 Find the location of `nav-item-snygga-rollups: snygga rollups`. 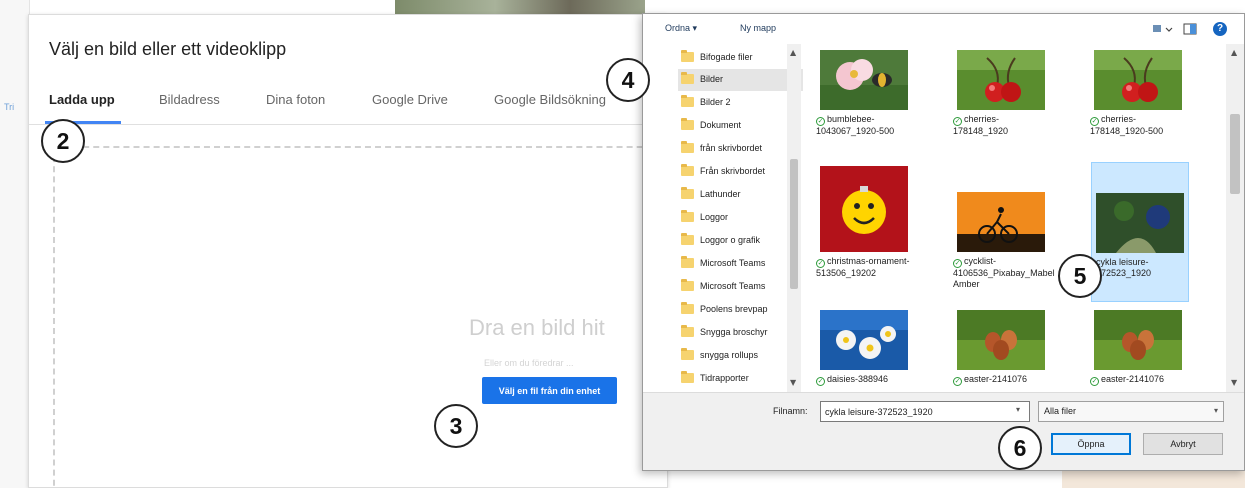

nav-item-snygga-rollups: snygga rollups is located at coordinates (740, 356).